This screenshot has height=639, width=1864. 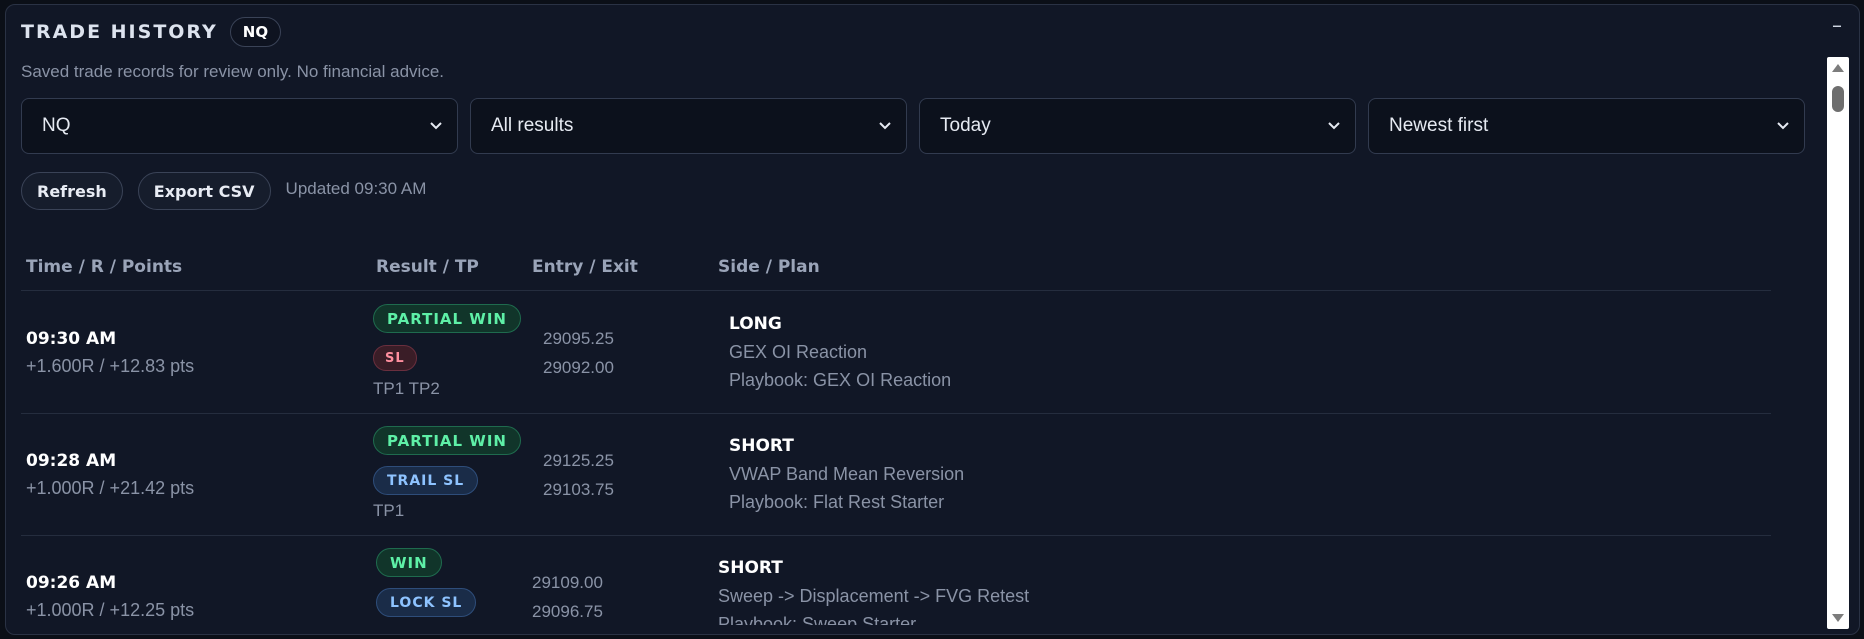 What do you see at coordinates (427, 267) in the screenshot?
I see `column-header-result: Result / TP` at bounding box center [427, 267].